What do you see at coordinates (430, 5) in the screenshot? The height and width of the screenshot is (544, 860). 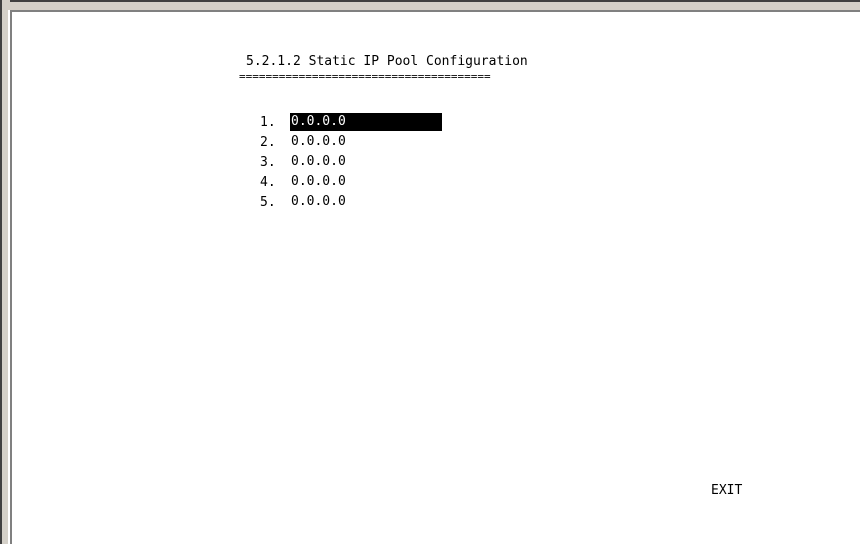 I see `frame-top-border` at bounding box center [430, 5].